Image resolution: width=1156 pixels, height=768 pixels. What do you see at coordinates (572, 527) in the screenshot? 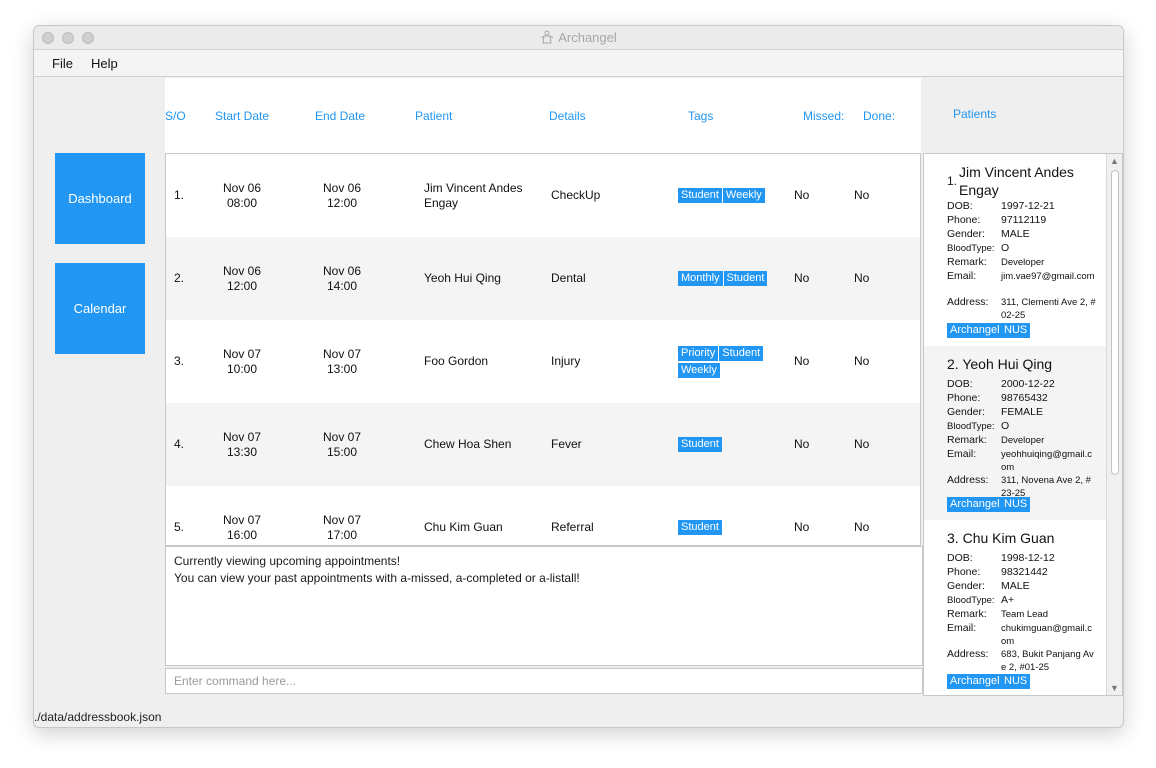
I see `appointment-details: Referral` at bounding box center [572, 527].